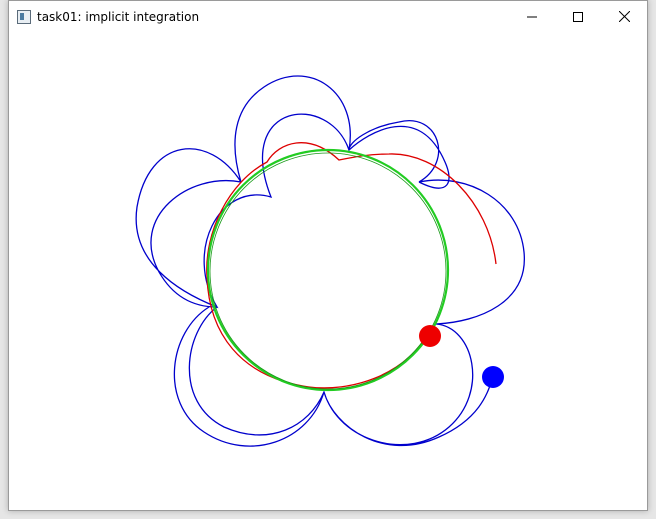 This screenshot has height=519, width=656. What do you see at coordinates (328, 16) in the screenshot?
I see `title-bar: task01: implicit integration` at bounding box center [328, 16].